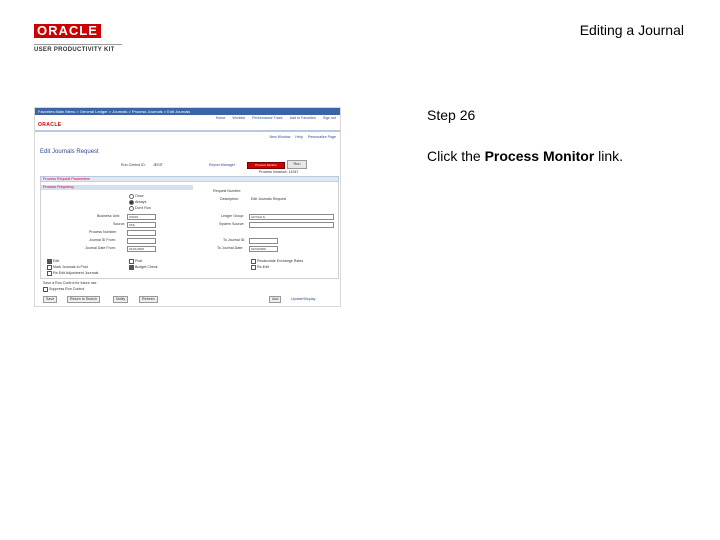 This screenshot has width=720, height=540. Describe the element at coordinates (119, 224) in the screenshot. I see `source-label: Source:` at that location.